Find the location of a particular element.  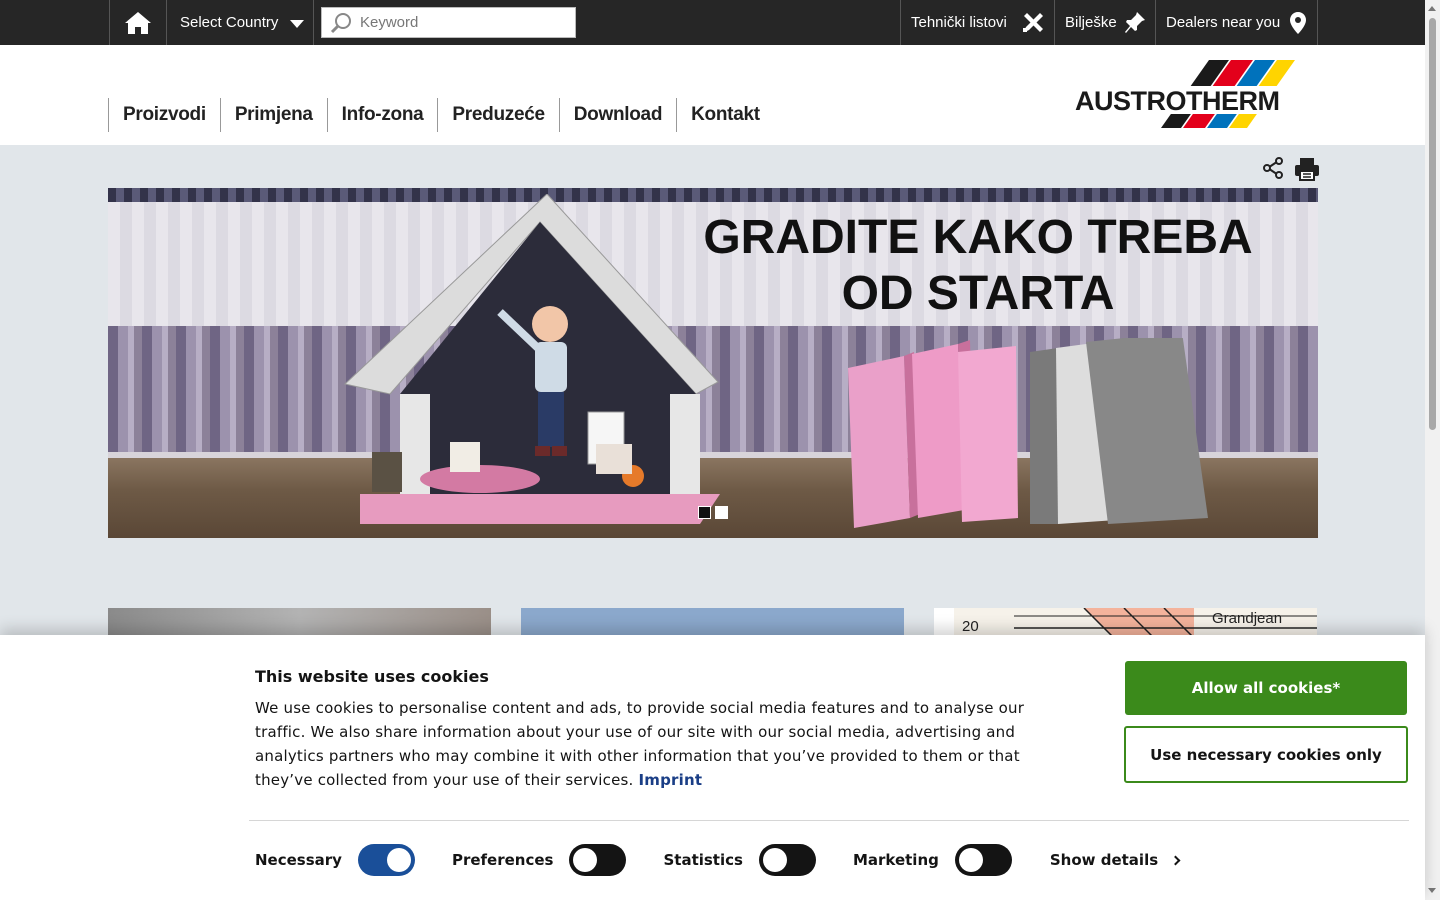

home-icon is located at coordinates (138, 22).